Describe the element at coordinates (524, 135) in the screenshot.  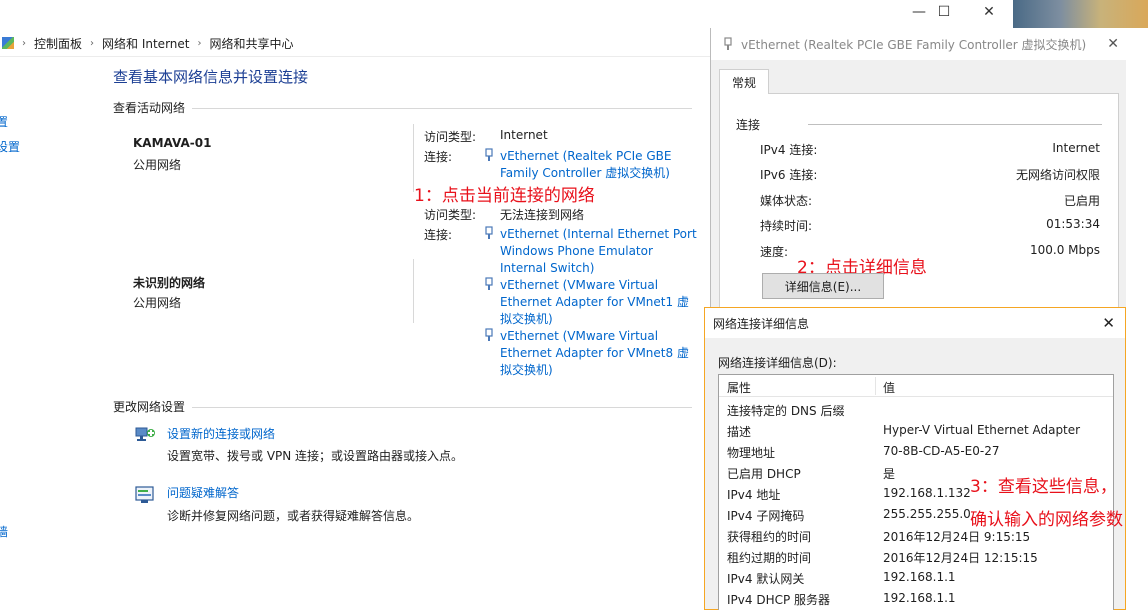
I see `access-type-value: Internet` at that location.